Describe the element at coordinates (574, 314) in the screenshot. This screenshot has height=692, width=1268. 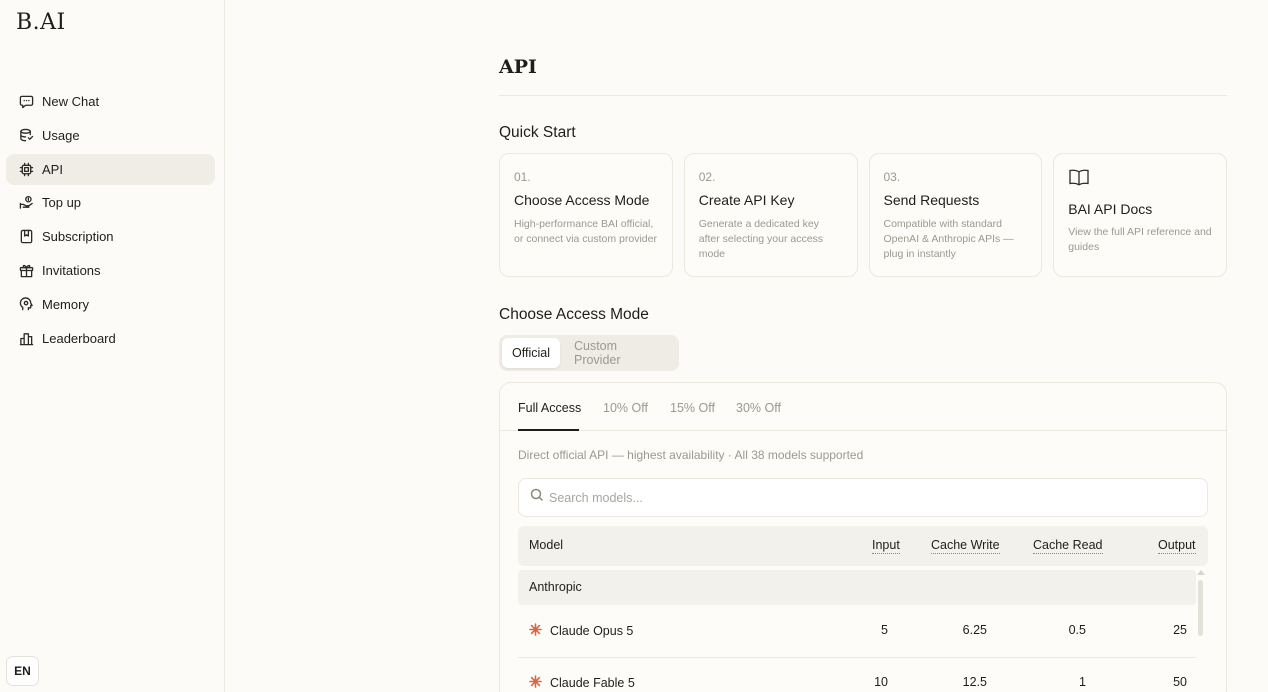
I see `access-mode-title: Choose Access Mode` at that location.